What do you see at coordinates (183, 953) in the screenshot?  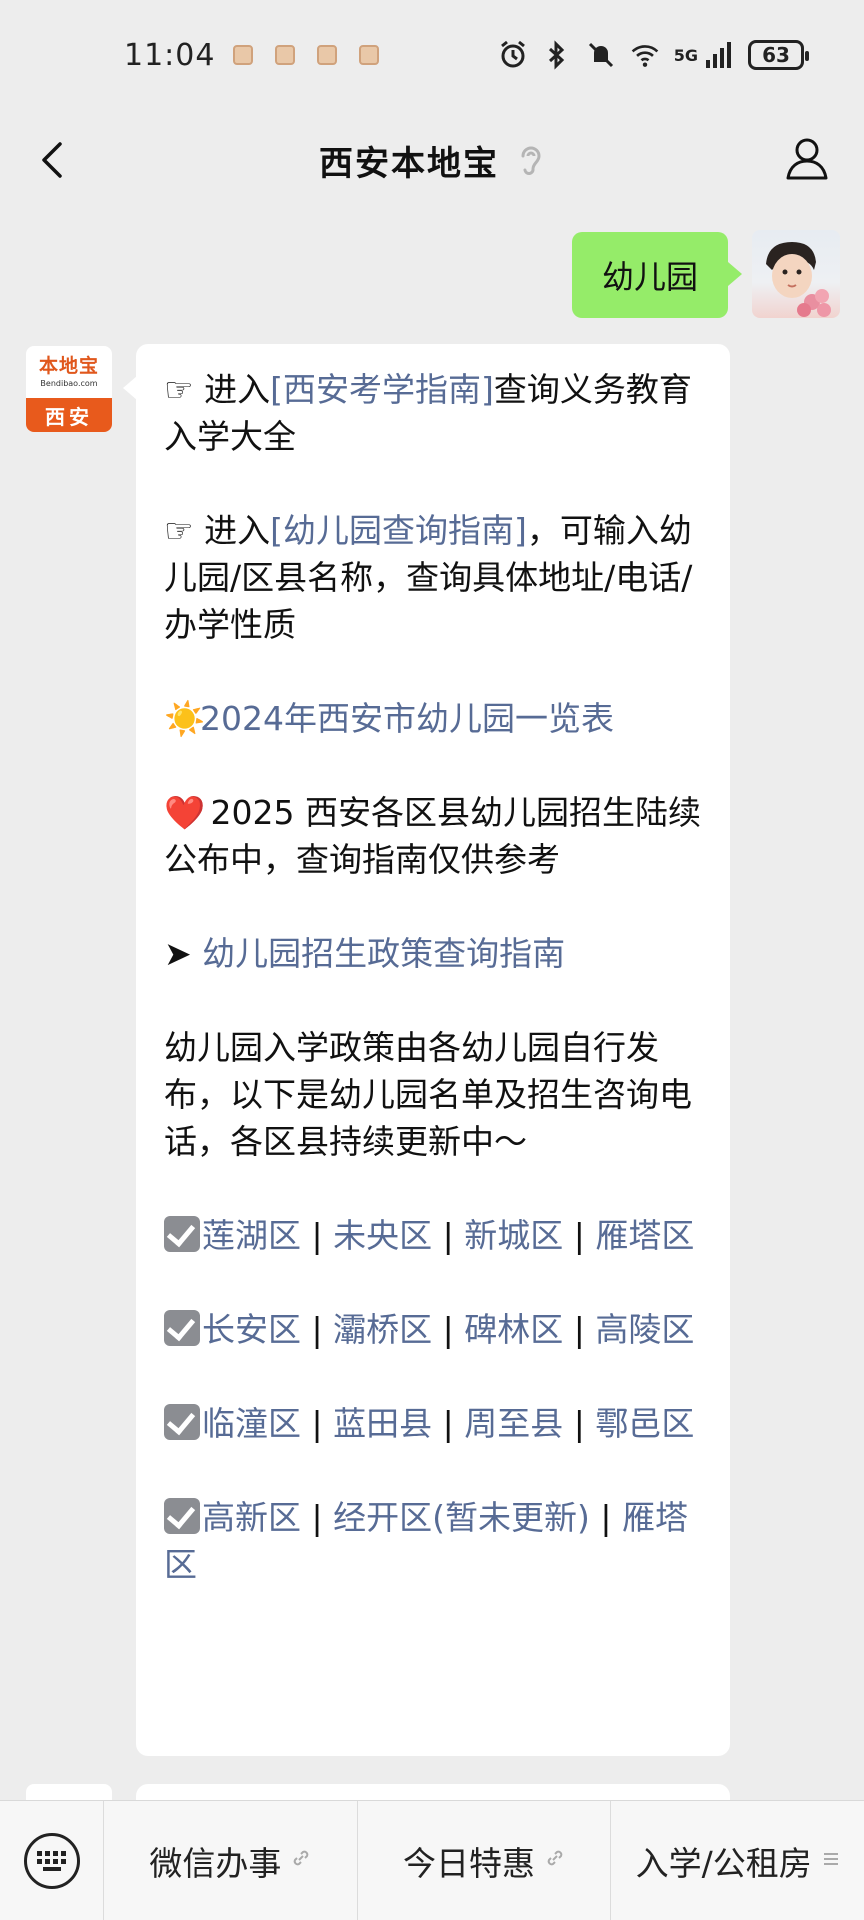 I see `arrow-icon: ➤` at bounding box center [183, 953].